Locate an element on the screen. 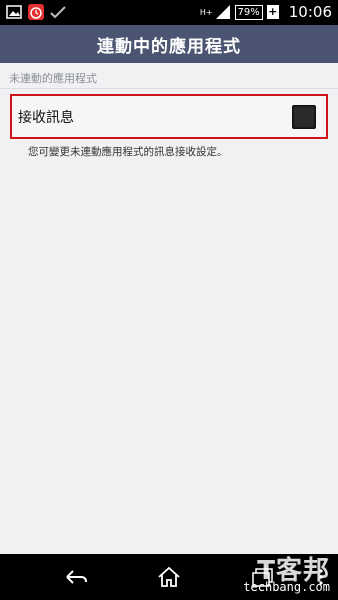  navigation-bar: T客邦 techbang.com is located at coordinates (169, 577).